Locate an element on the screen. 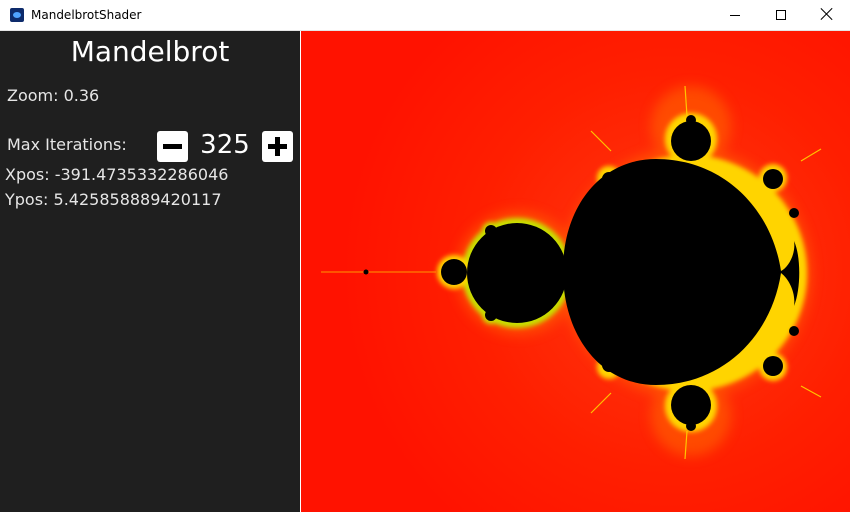  ypos-readout: Ypos: 5.425858889420117 is located at coordinates (113, 199).